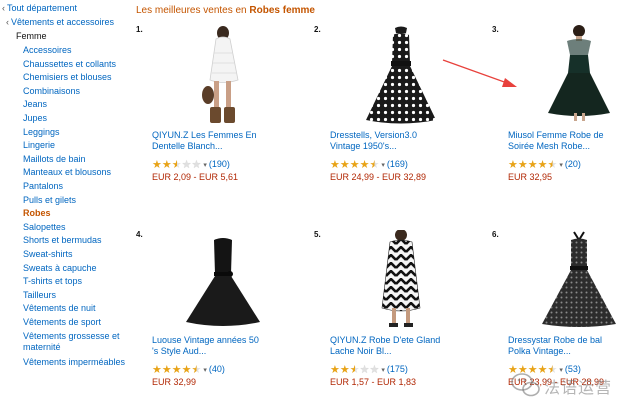 Image resolution: width=640 pixels, height=420 pixels. I want to click on product-price: EUR 1,57 - EUR 1,83, so click(373, 382).